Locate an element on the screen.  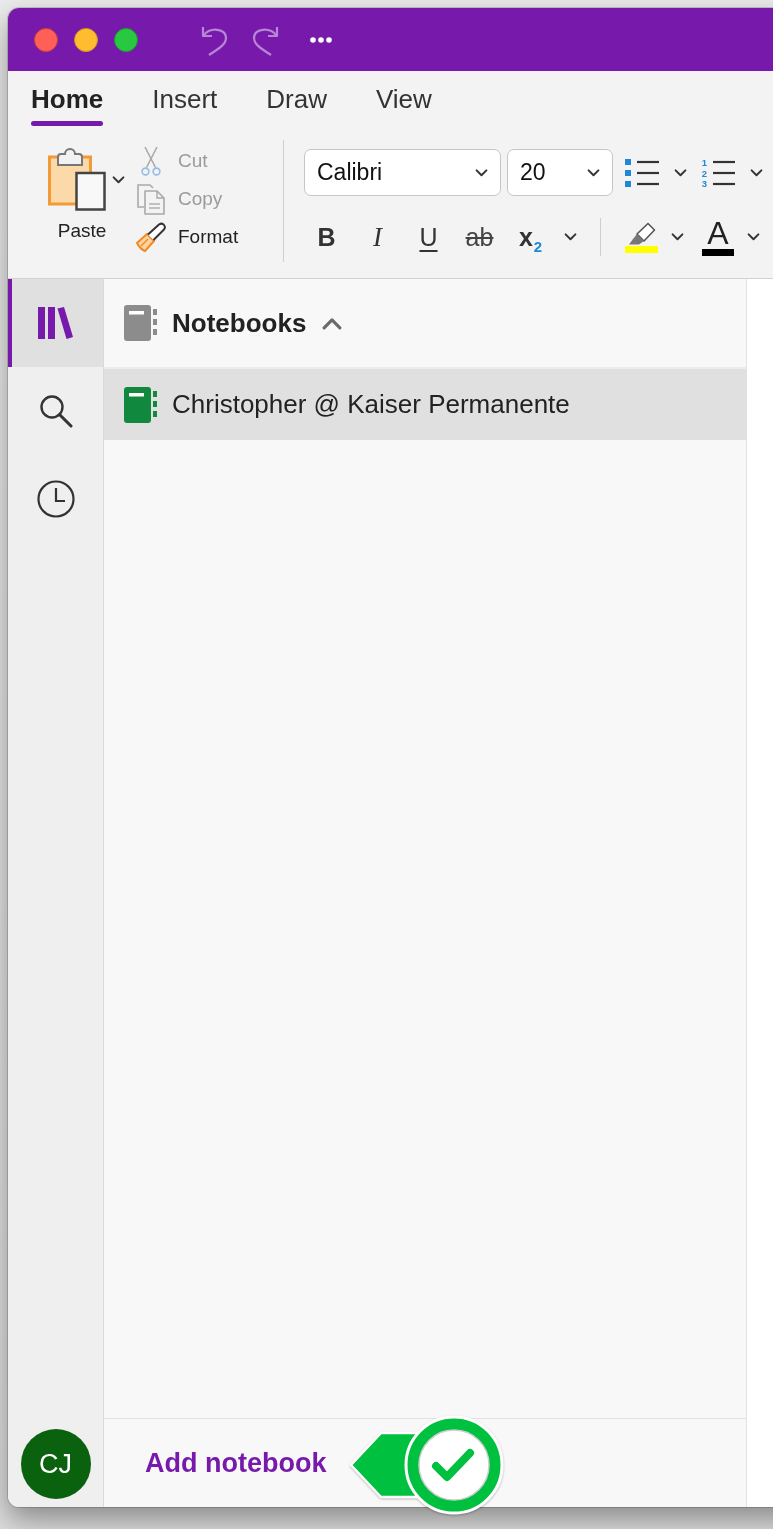
minimize-button is located at coordinates (86, 39).